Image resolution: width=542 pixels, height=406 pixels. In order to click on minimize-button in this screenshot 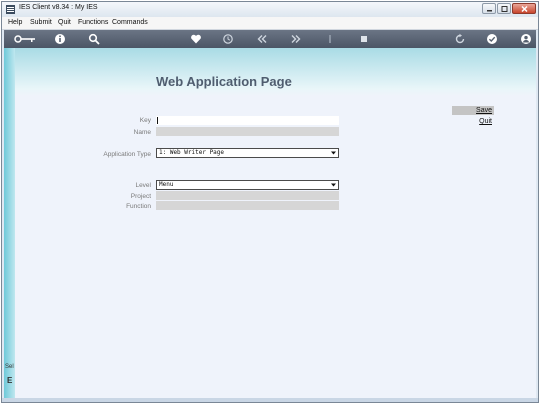, I will do `click(489, 8)`.